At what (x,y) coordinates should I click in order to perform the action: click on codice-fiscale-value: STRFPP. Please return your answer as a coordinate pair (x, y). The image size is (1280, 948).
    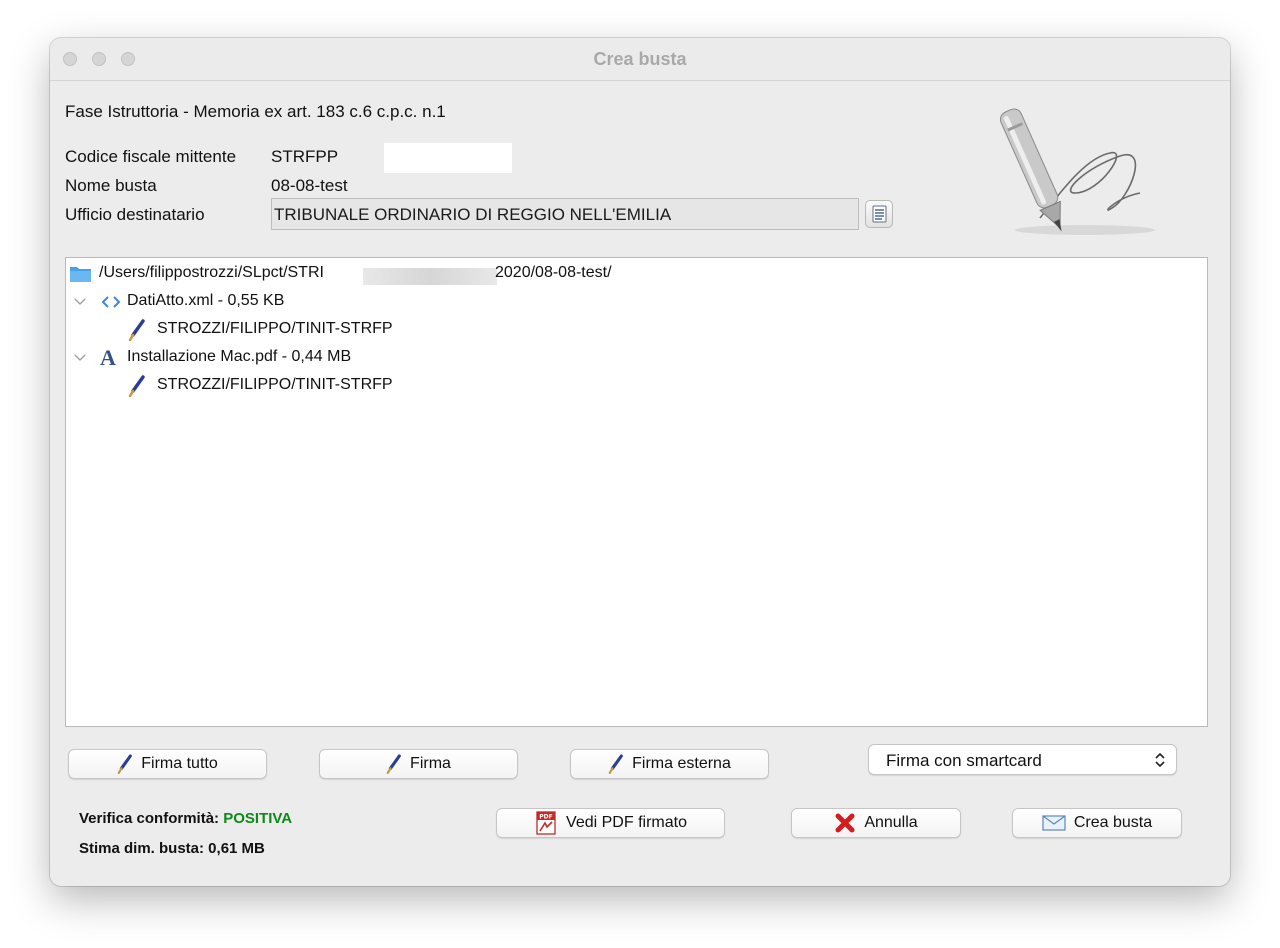
    Looking at the image, I should click on (305, 156).